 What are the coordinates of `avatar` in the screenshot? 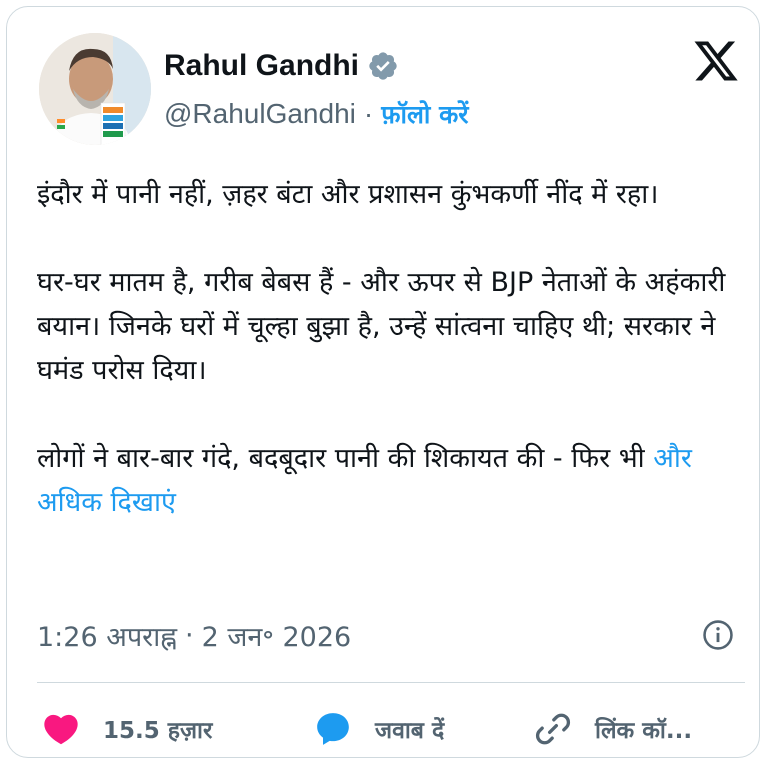 It's located at (95, 89).